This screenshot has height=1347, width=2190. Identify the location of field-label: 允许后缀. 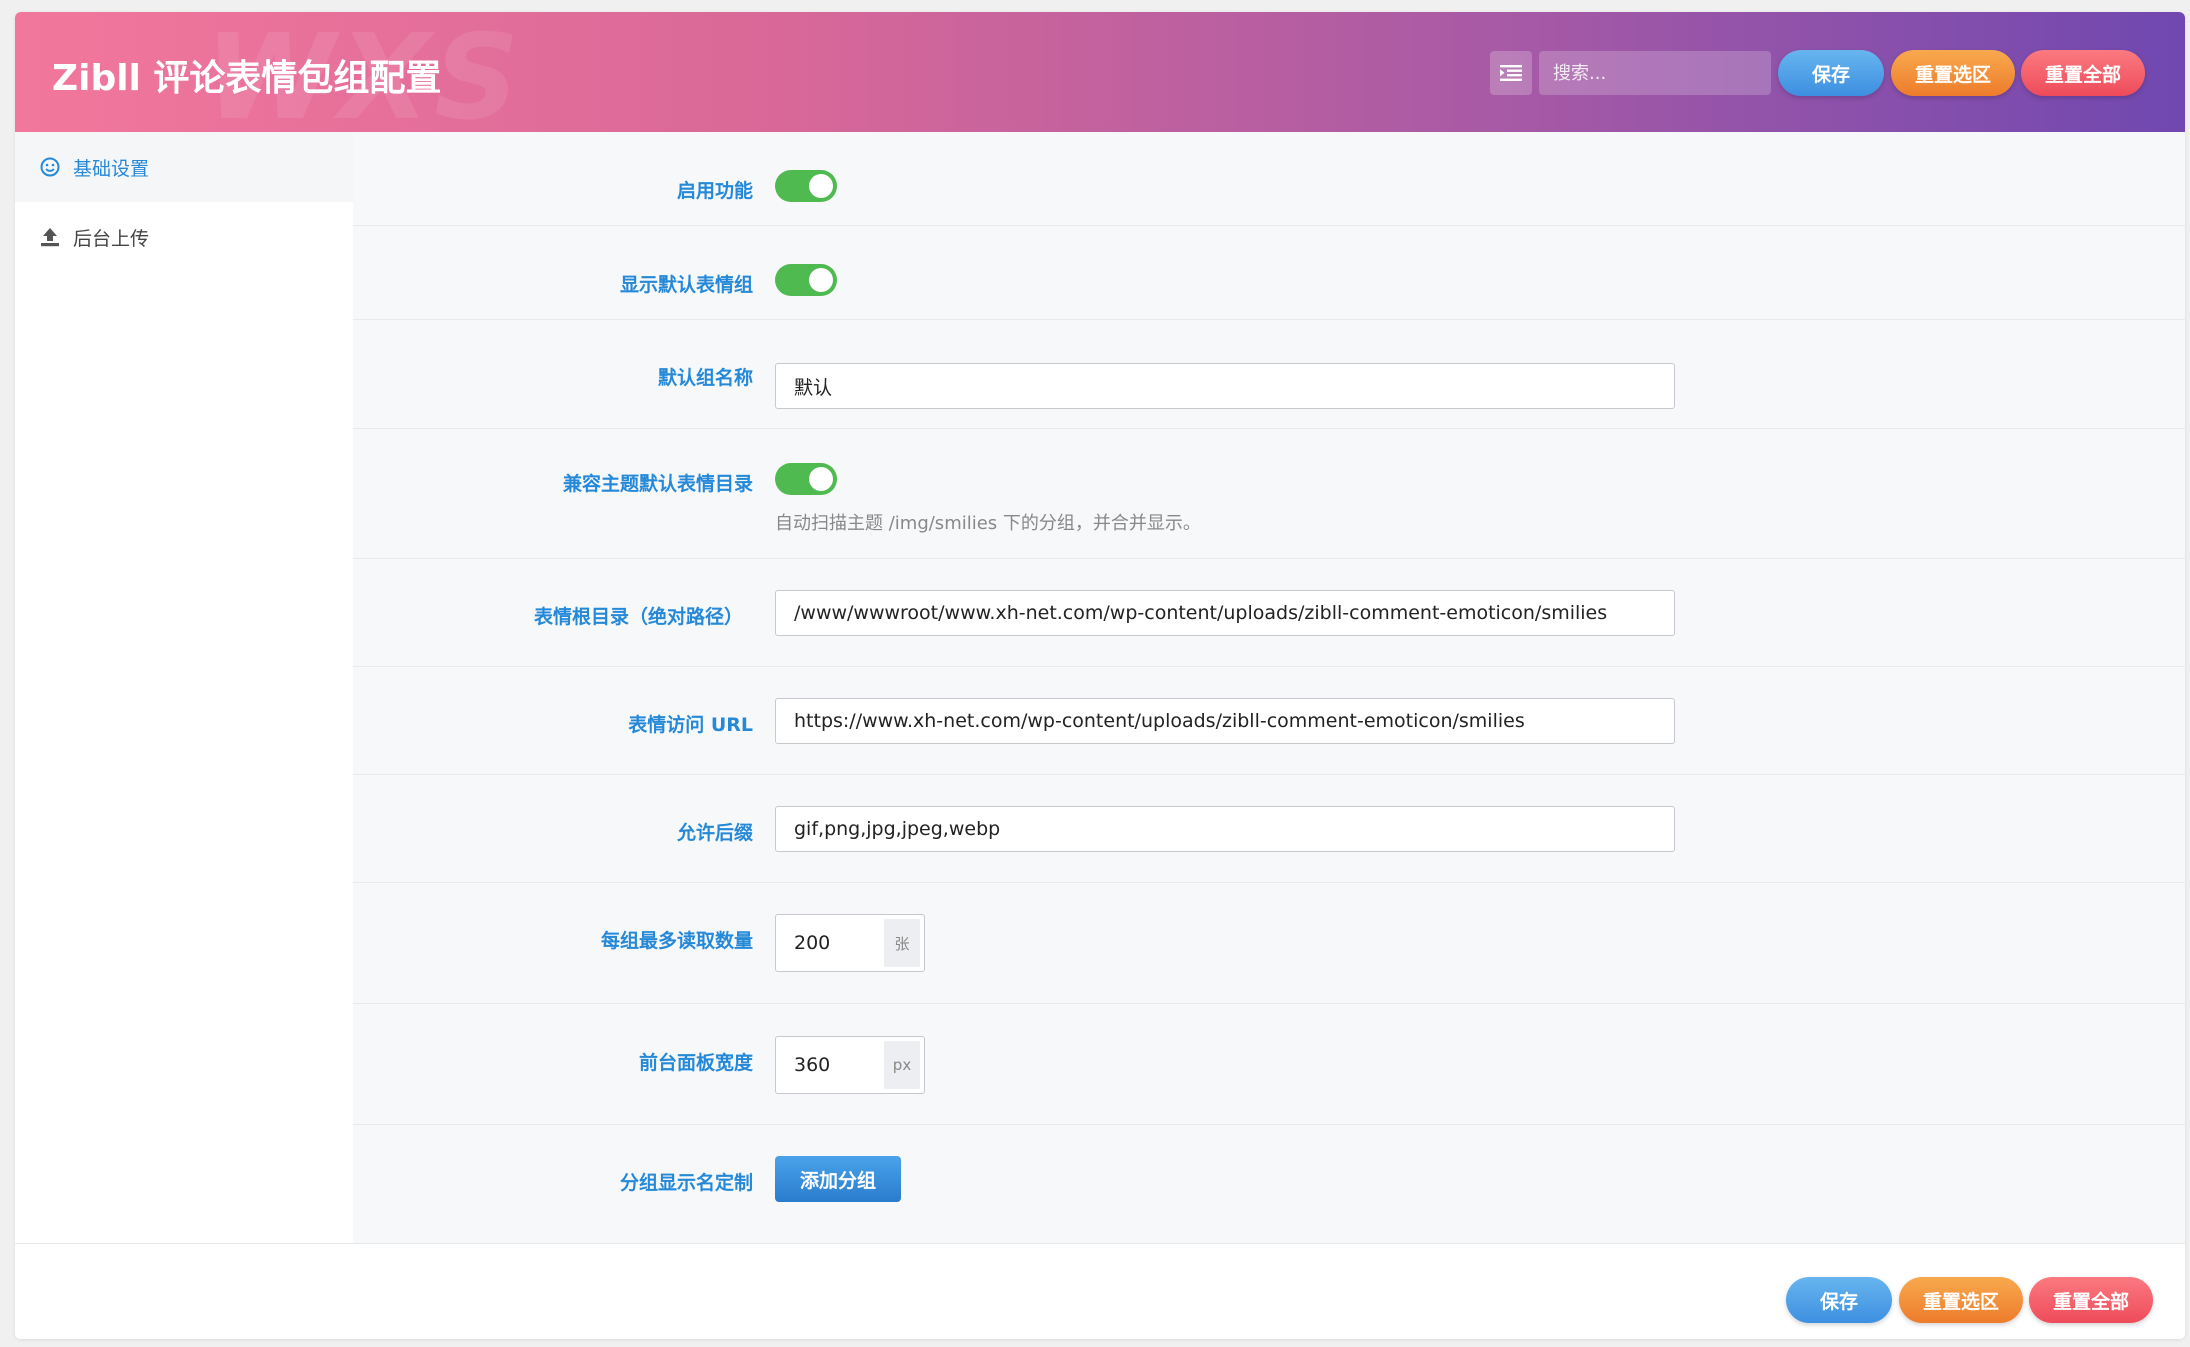
(714, 833).